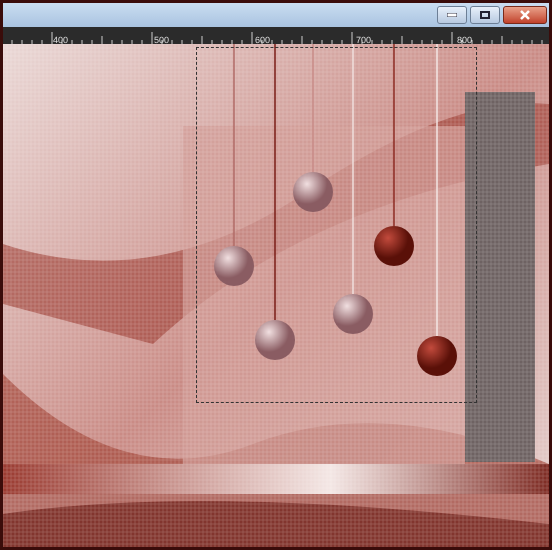 The width and height of the screenshot is (552, 550). What do you see at coordinates (363, 40) in the screenshot?
I see `ruler-label: 700` at bounding box center [363, 40].